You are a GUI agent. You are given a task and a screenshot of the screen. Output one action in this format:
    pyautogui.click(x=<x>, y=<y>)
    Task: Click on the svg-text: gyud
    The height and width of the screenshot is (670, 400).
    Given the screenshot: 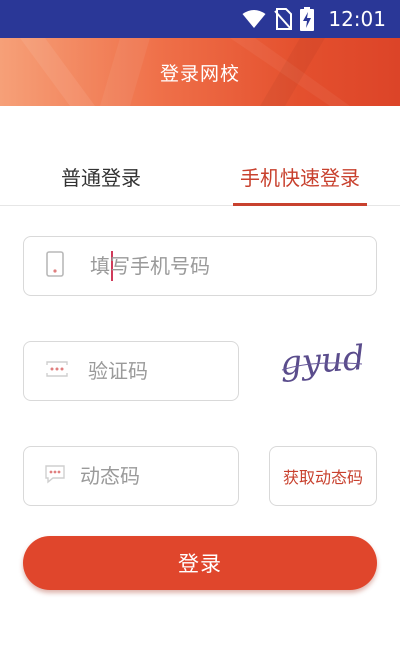 What is the action you would take?
    pyautogui.click(x=322, y=361)
    